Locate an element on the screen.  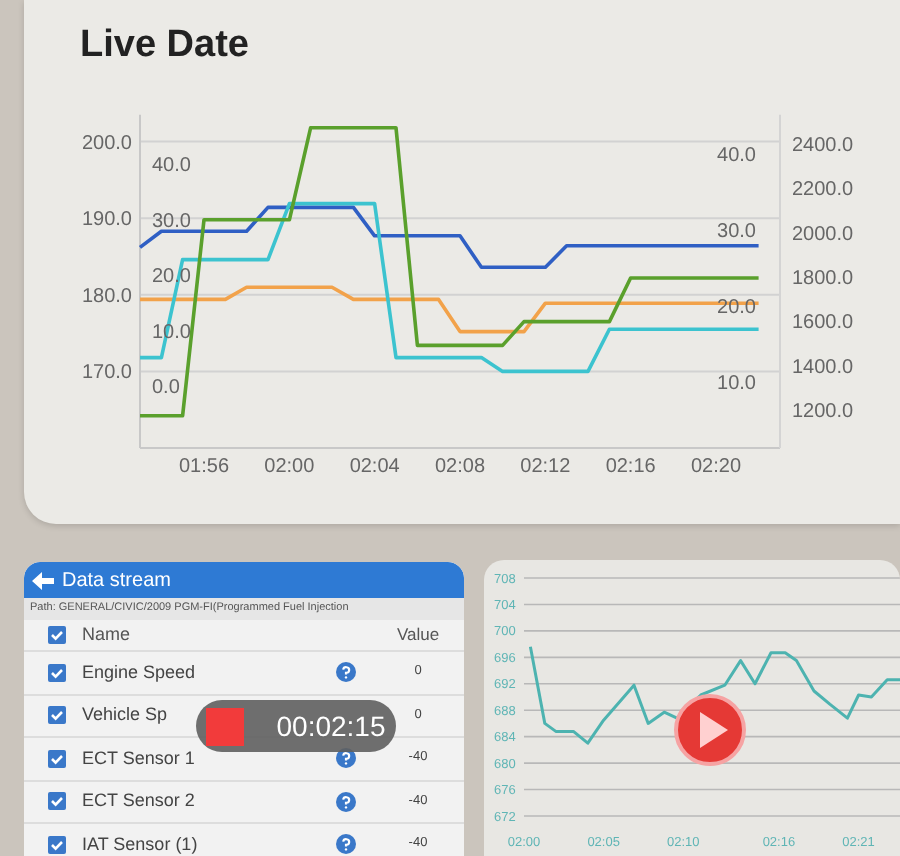
recording-time: 00:02:15 is located at coordinates (331, 726).